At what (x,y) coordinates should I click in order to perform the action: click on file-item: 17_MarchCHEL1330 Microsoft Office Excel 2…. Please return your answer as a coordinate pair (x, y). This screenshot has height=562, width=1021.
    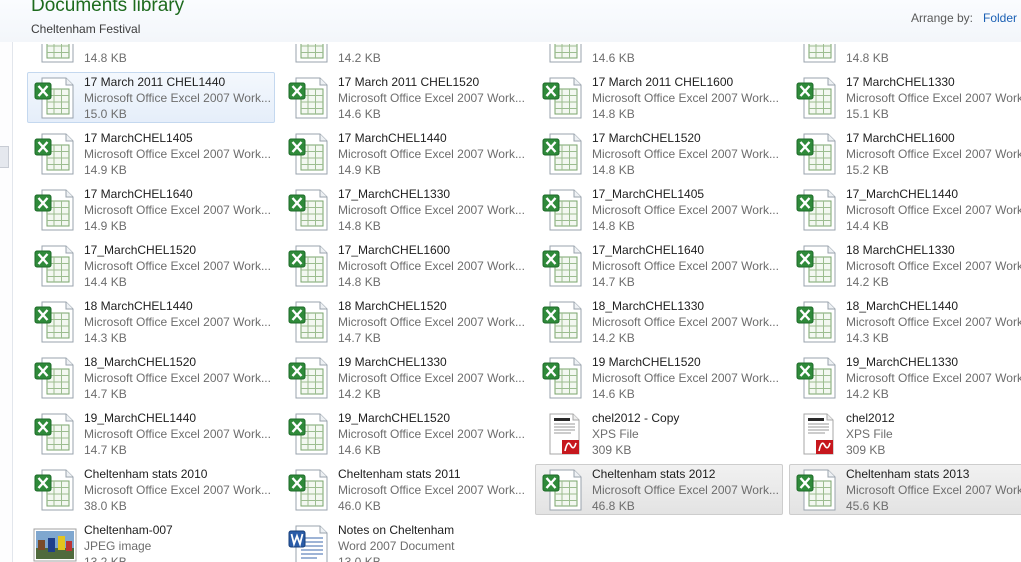
    Looking at the image, I should click on (405, 209).